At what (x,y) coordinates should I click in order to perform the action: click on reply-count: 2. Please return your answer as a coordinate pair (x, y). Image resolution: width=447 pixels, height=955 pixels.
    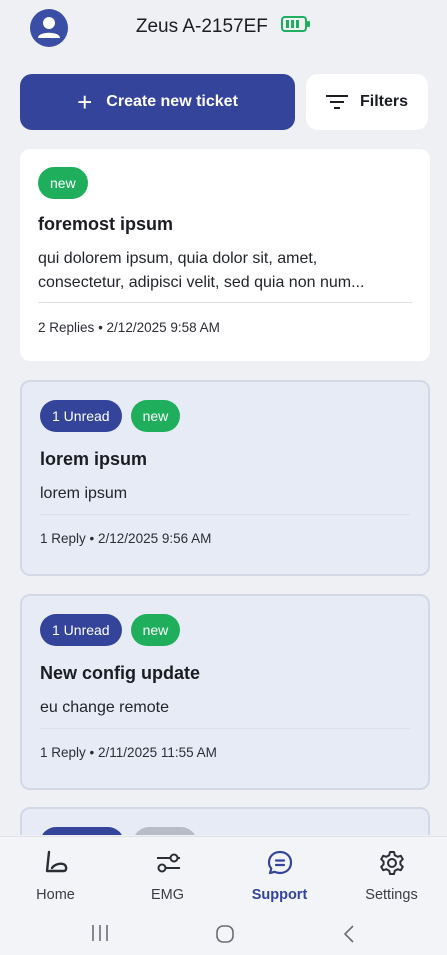
    Looking at the image, I should click on (42, 327).